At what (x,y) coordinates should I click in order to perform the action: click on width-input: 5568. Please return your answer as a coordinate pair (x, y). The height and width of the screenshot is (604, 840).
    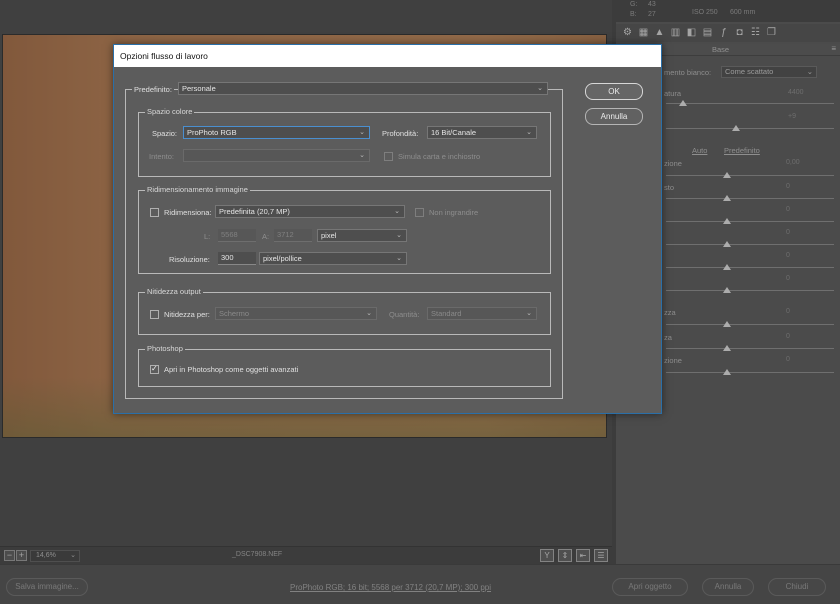
    Looking at the image, I should click on (237, 235).